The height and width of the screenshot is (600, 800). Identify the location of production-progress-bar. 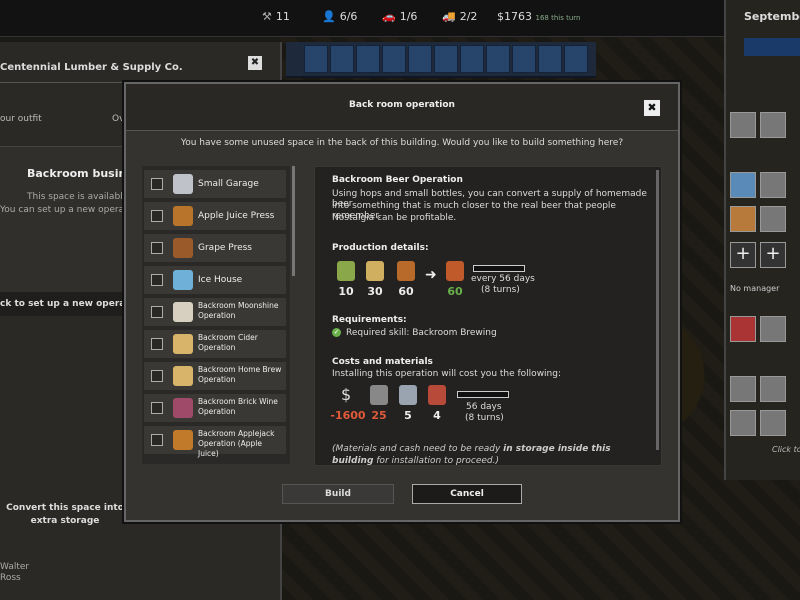
(499, 268).